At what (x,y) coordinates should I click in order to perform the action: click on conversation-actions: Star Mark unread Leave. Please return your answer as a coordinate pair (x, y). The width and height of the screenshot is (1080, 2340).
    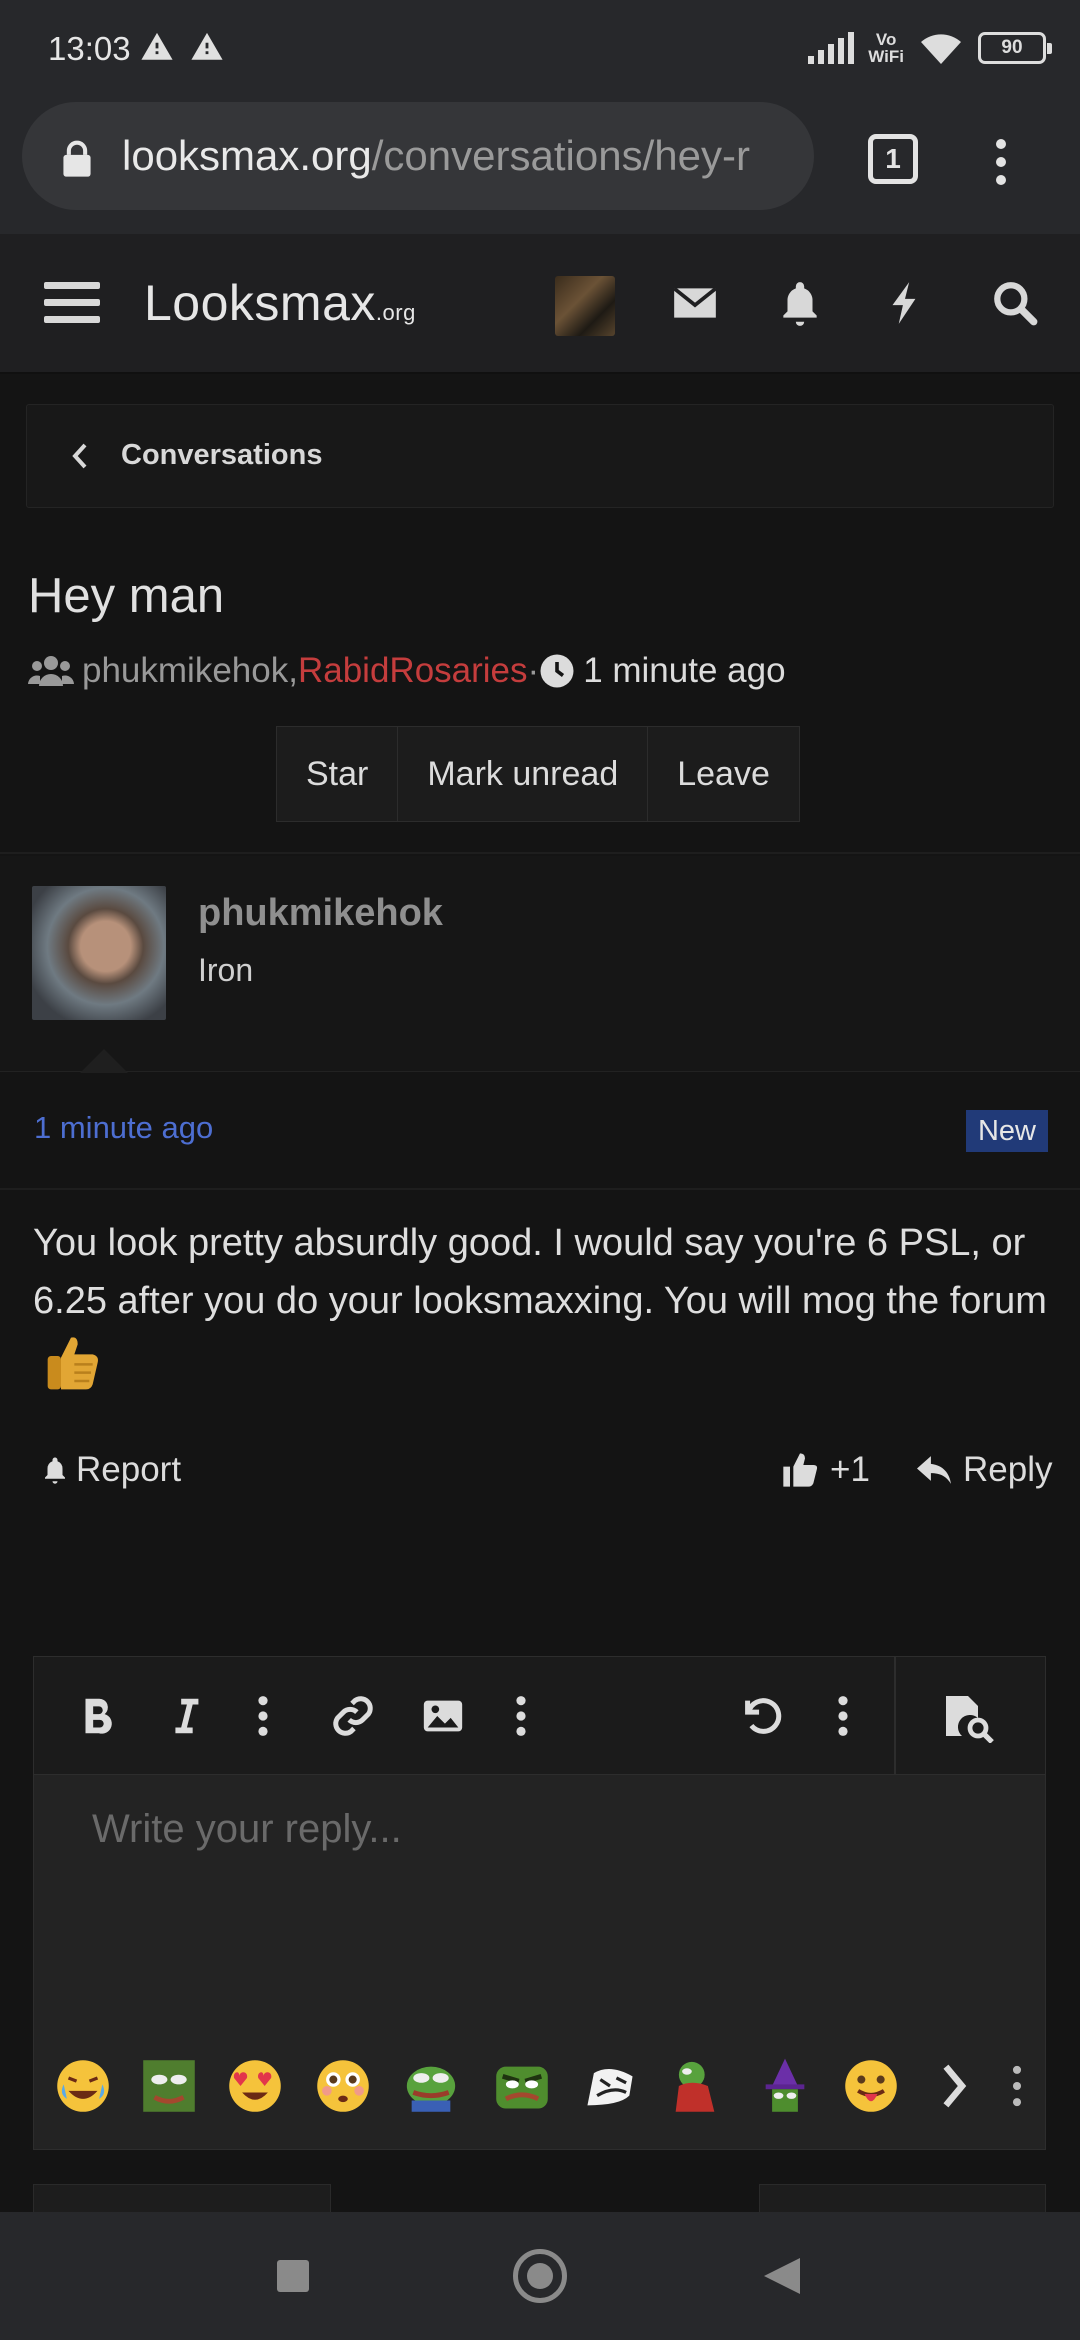
    Looking at the image, I should click on (538, 774).